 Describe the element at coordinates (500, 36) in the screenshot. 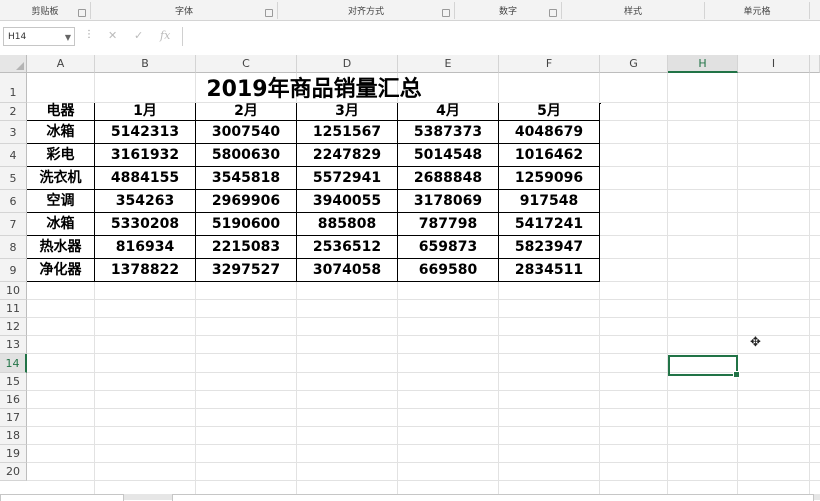

I see `formula-input` at that location.